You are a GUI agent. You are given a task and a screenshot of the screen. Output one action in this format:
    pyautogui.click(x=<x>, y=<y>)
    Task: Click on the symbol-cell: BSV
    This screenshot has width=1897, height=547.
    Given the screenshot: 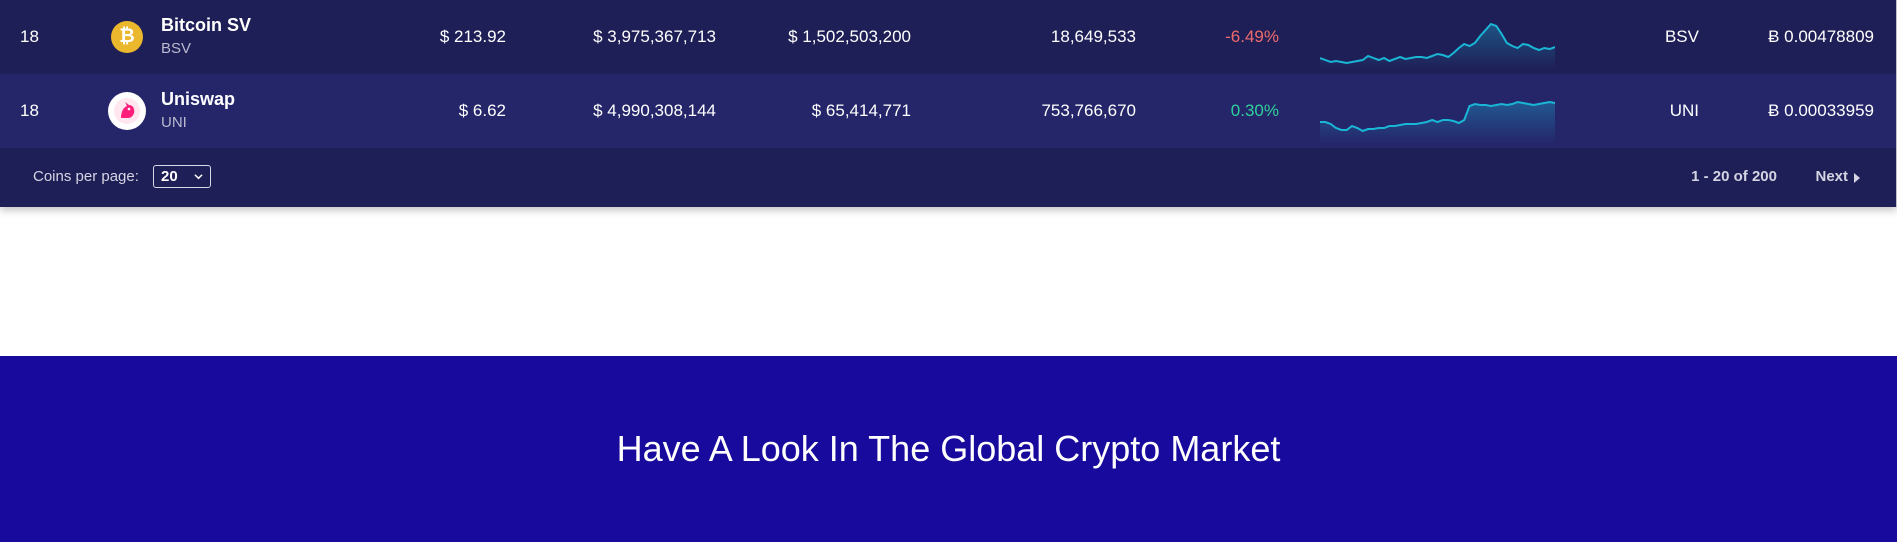 What is the action you would take?
    pyautogui.click(x=1681, y=36)
    